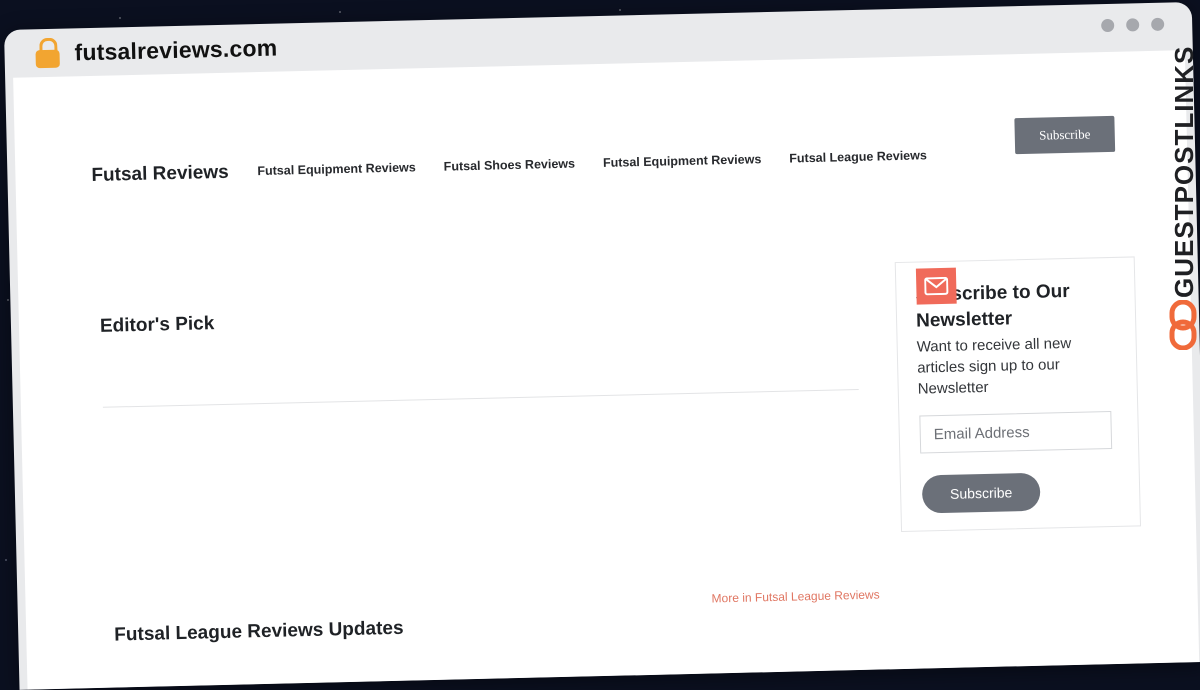 The height and width of the screenshot is (690, 1200). I want to click on nav-item-futsal-shoes-reviews: Futsal Shoes Reviews, so click(510, 165).